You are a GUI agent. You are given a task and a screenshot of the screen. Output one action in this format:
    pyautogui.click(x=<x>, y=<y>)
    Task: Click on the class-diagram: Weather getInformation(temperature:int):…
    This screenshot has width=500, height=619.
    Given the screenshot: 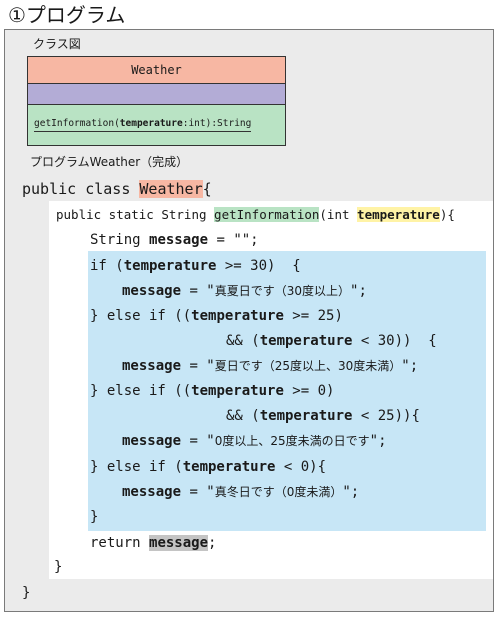 What is the action you would take?
    pyautogui.click(x=156, y=101)
    